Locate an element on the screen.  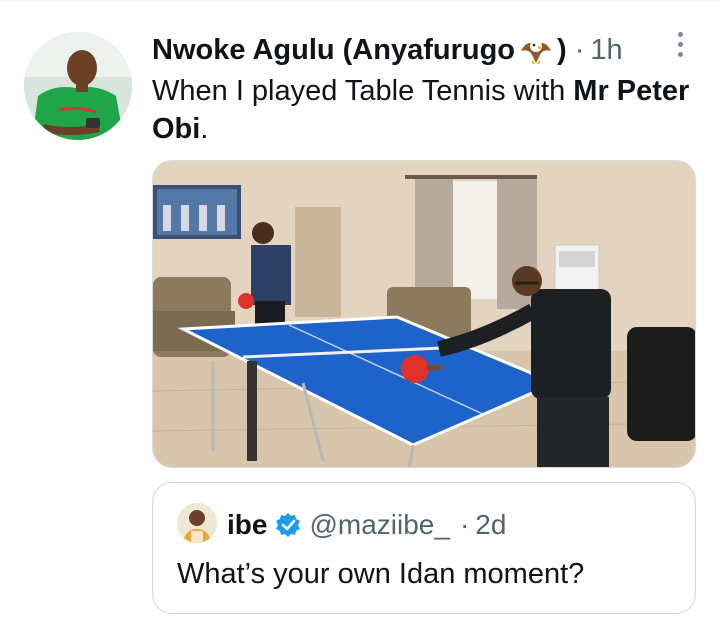
quote-author-name: ibe is located at coordinates (247, 525).